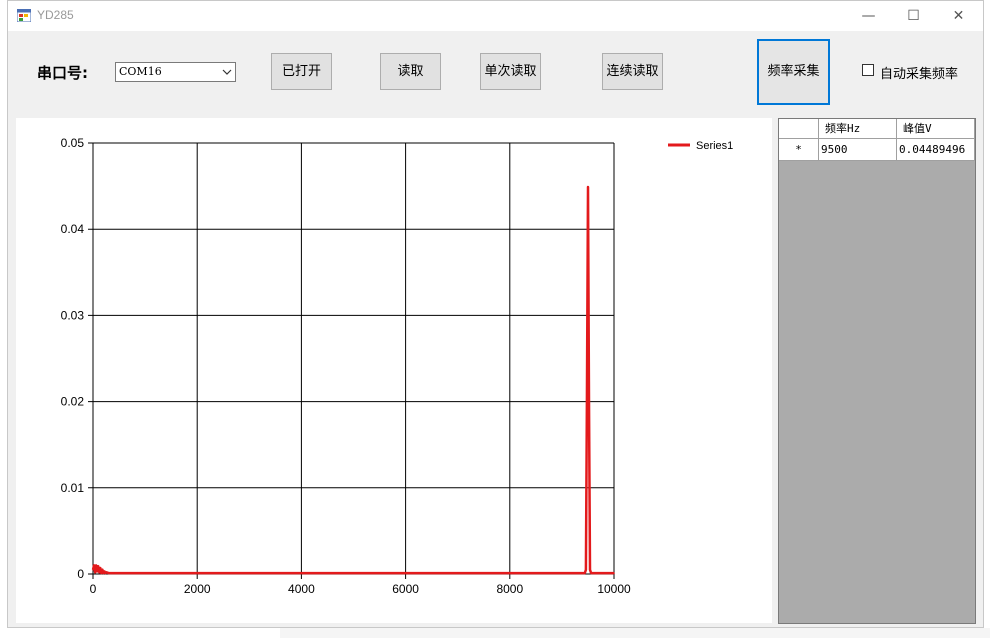 The image size is (990, 638). Describe the element at coordinates (799, 150) in the screenshot. I see `grid-row-header: *` at that location.